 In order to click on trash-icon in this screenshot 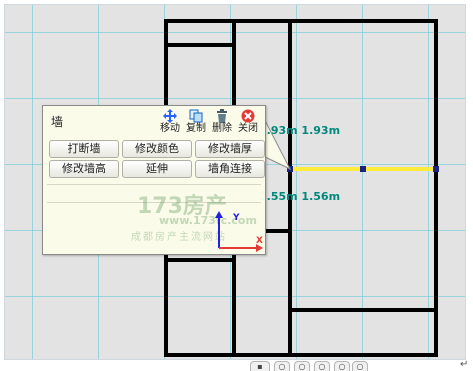, I will do `click(222, 116)`.